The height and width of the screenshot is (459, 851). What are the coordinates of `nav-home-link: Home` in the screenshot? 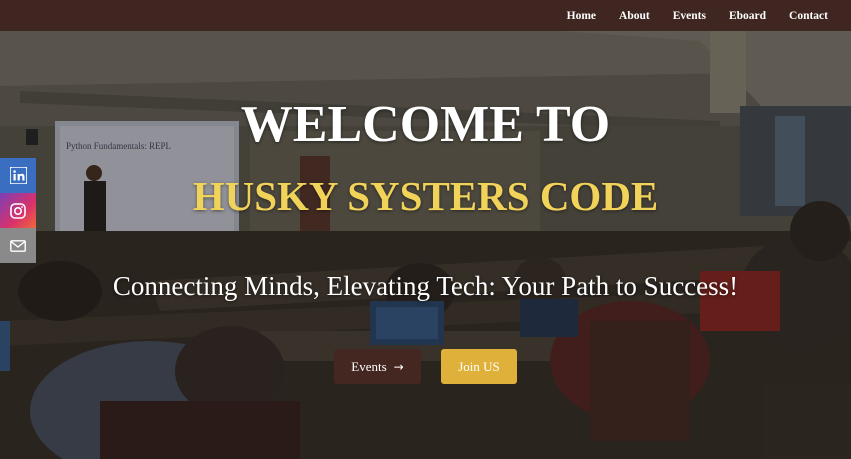 It's located at (581, 16).